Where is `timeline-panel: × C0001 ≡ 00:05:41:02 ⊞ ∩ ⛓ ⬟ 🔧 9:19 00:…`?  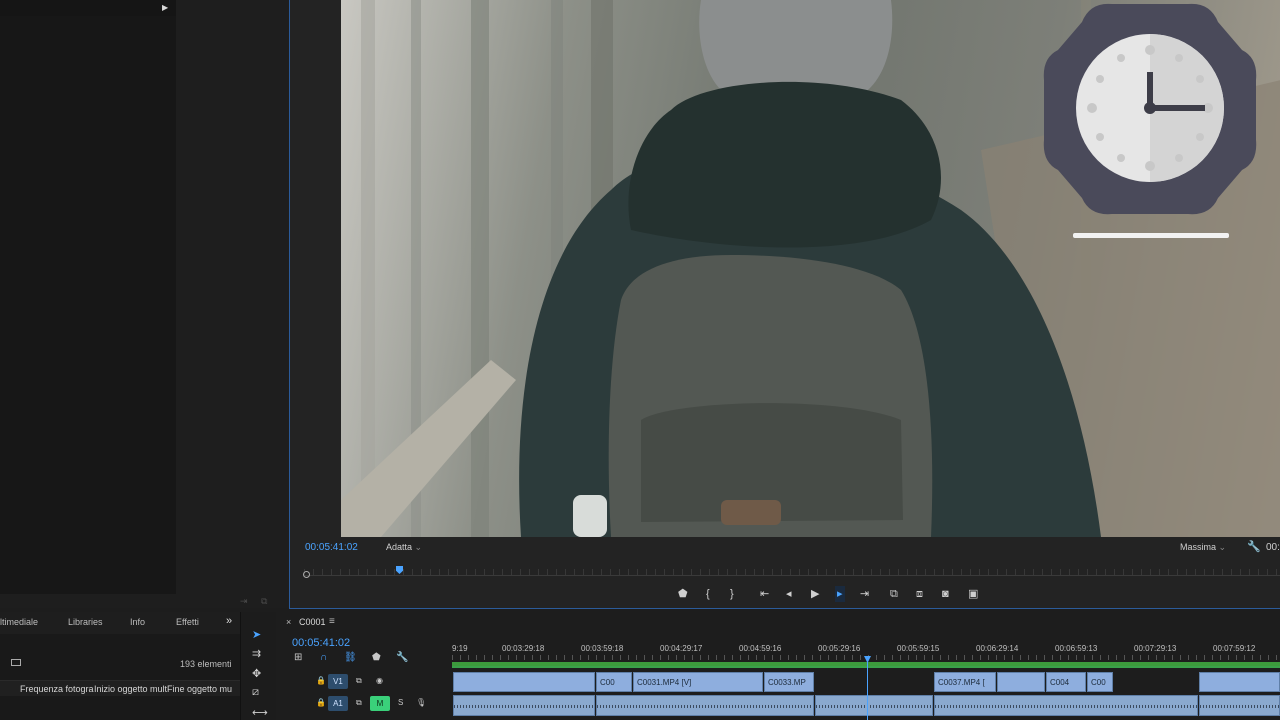
timeline-panel: × C0001 ≡ 00:05:41:02 ⊞ ∩ ⛓ ⬟ 🔧 9:19 00:… is located at coordinates (778, 666).